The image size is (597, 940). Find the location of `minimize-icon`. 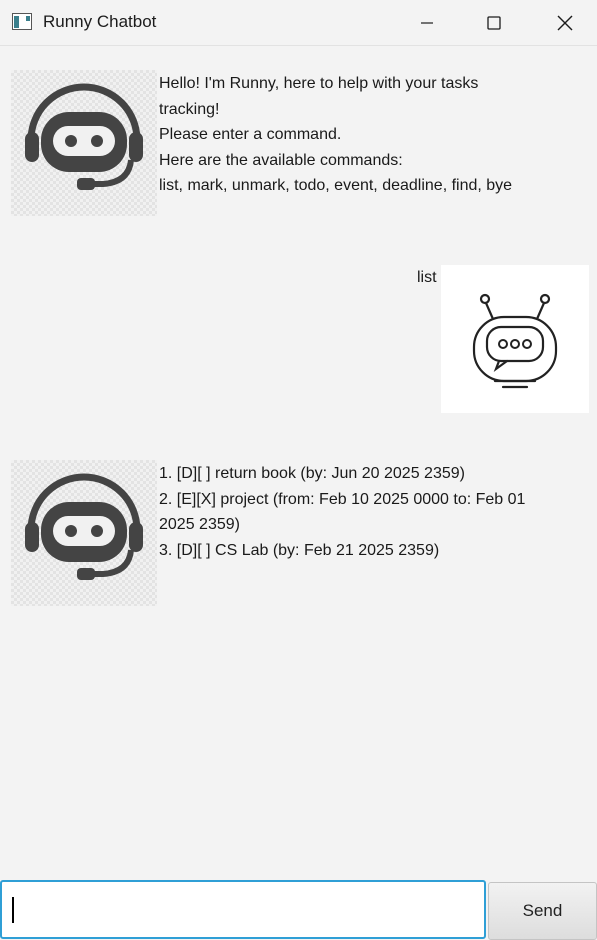

minimize-icon is located at coordinates (427, 22).